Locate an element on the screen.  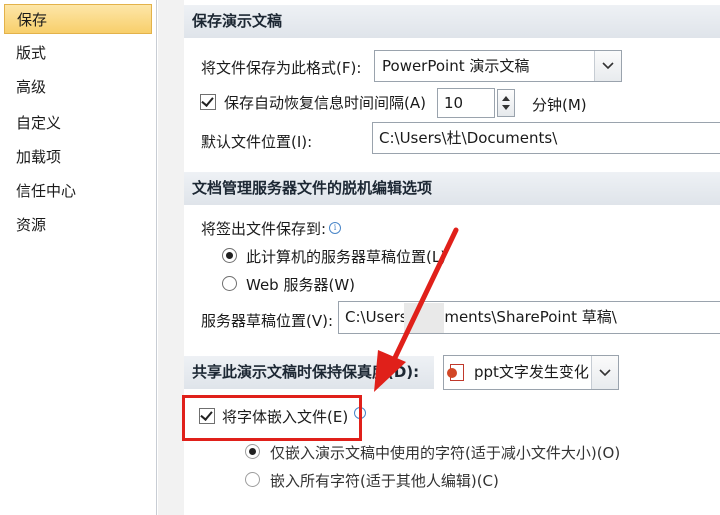
radio-embed-all is located at coordinates (252, 479).